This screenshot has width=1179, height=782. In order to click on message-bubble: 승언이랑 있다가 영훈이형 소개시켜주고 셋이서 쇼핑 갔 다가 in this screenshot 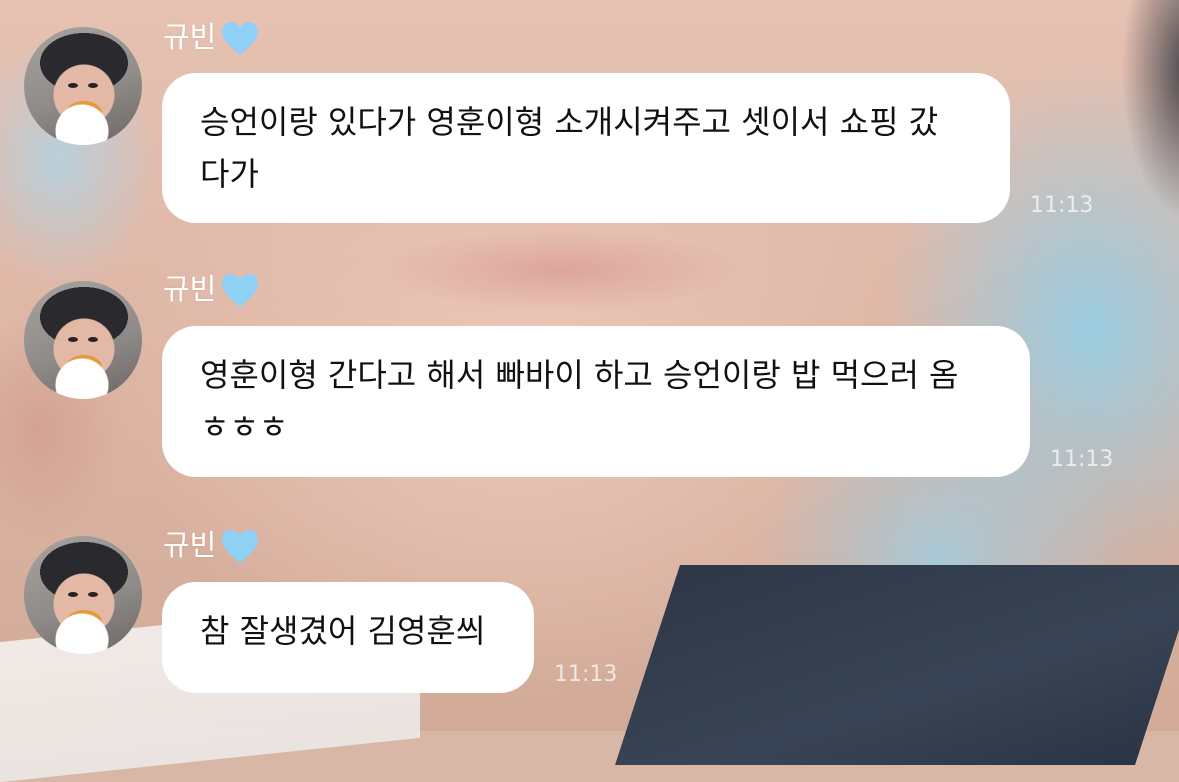, I will do `click(586, 148)`.